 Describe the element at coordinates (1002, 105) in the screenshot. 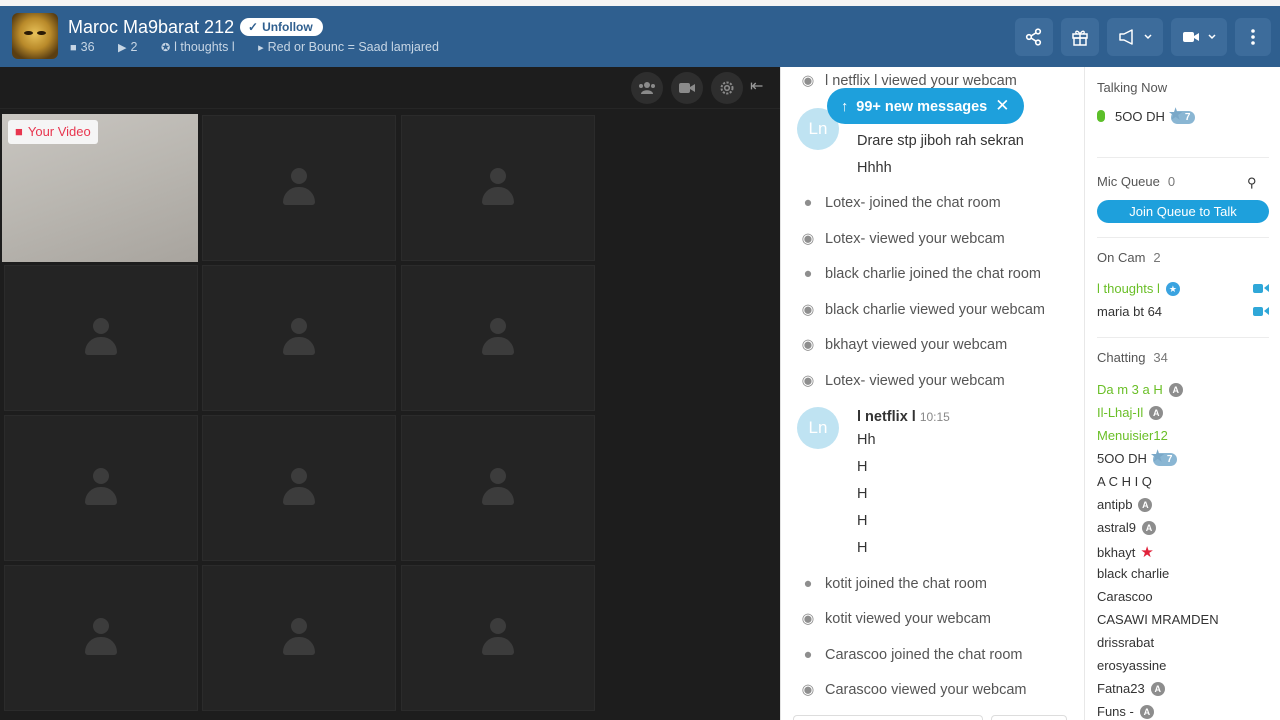

I see `close-icon: ✕` at that location.